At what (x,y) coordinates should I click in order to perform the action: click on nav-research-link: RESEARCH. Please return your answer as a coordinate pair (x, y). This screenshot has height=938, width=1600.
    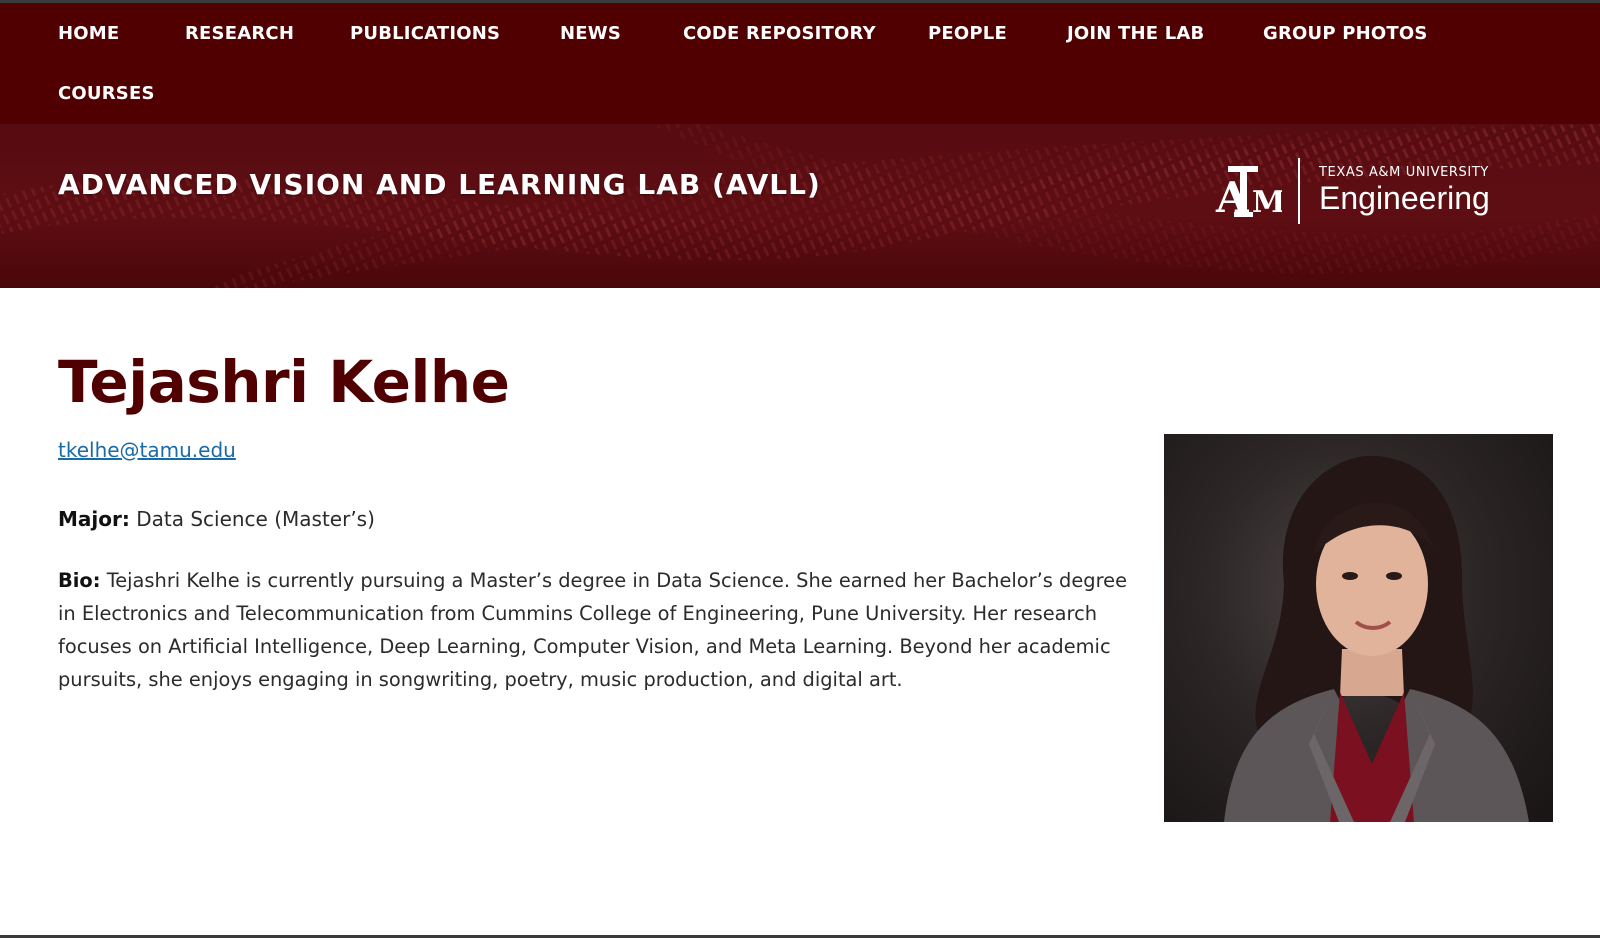
    Looking at the image, I should click on (239, 33).